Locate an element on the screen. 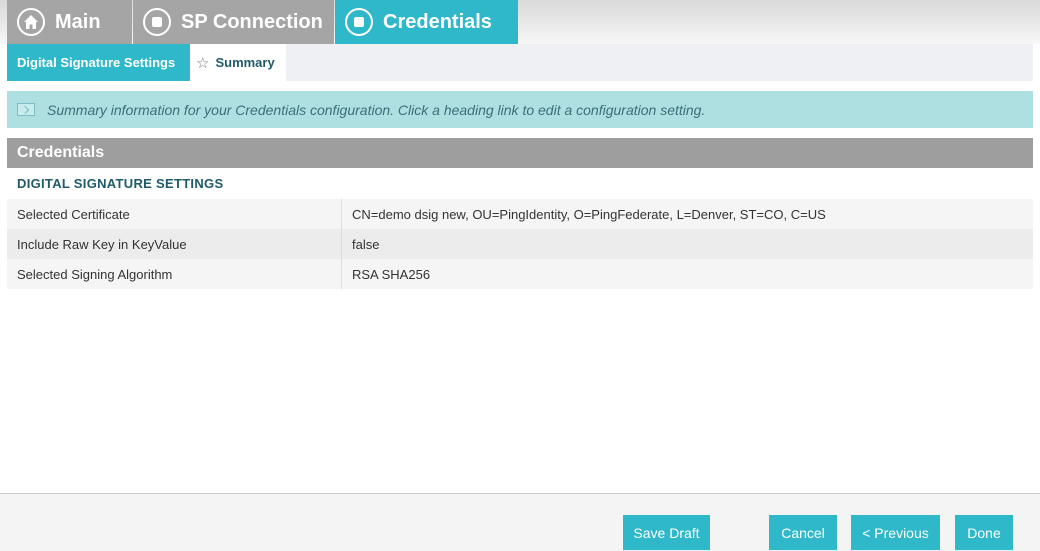 This screenshot has height=551, width=1040. table-row: Include Raw Key in KeyValue false is located at coordinates (520, 244).